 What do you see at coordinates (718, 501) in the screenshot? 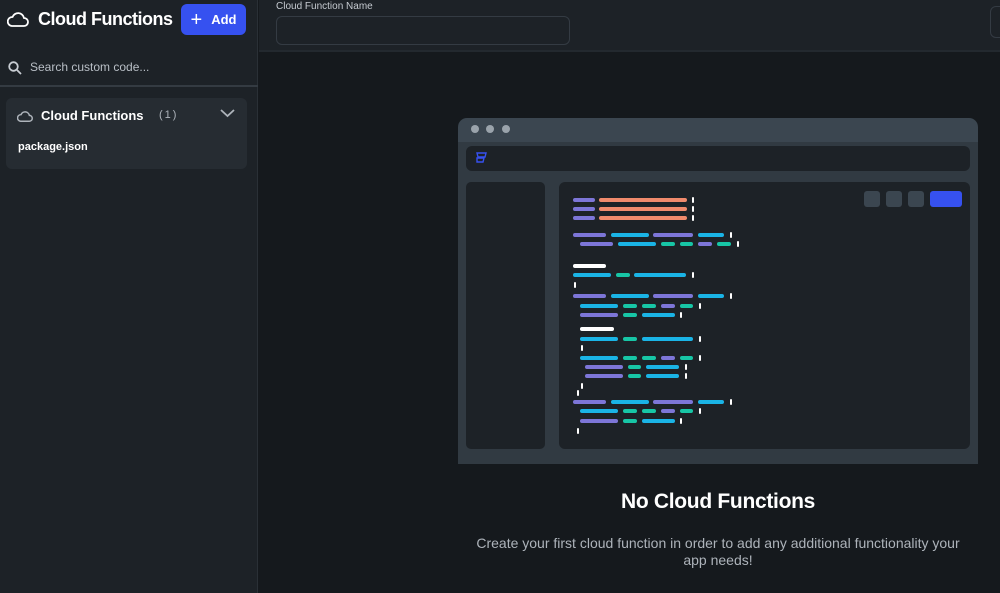
I see `empty-state-title: No Cloud Functions` at bounding box center [718, 501].